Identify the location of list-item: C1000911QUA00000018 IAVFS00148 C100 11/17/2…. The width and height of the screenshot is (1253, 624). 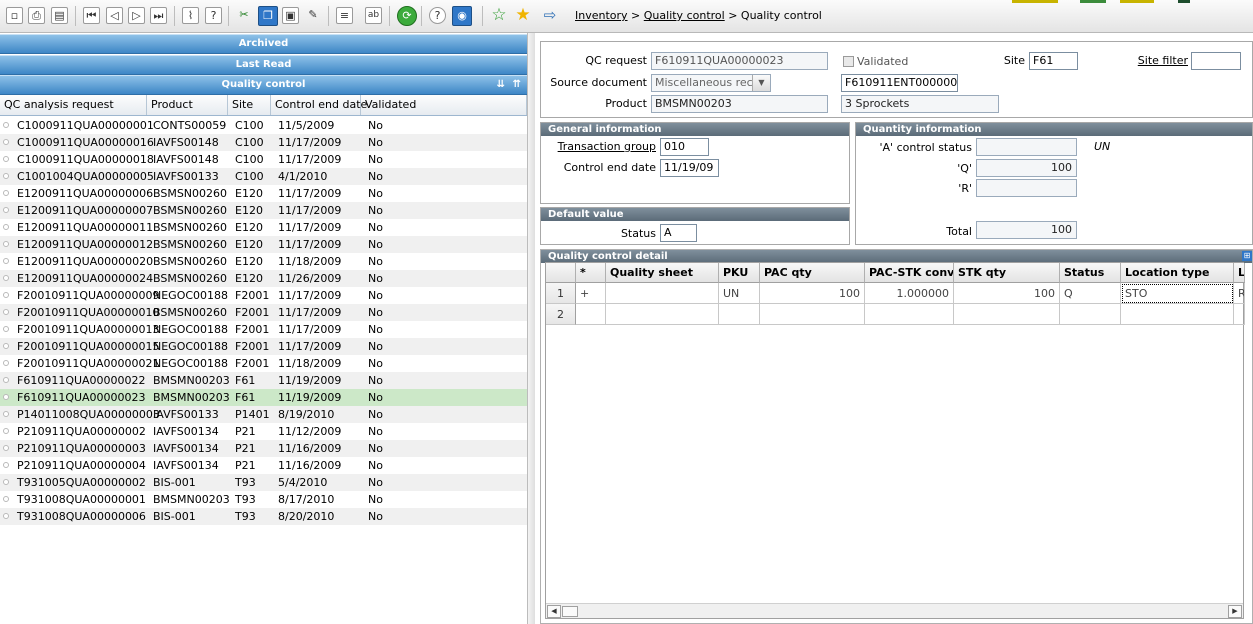
(263, 159).